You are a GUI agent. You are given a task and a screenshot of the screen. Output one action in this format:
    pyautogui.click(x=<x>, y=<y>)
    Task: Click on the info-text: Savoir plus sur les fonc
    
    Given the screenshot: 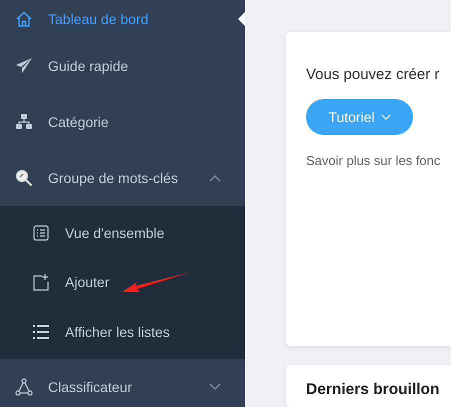 What is the action you would take?
    pyautogui.click(x=374, y=160)
    